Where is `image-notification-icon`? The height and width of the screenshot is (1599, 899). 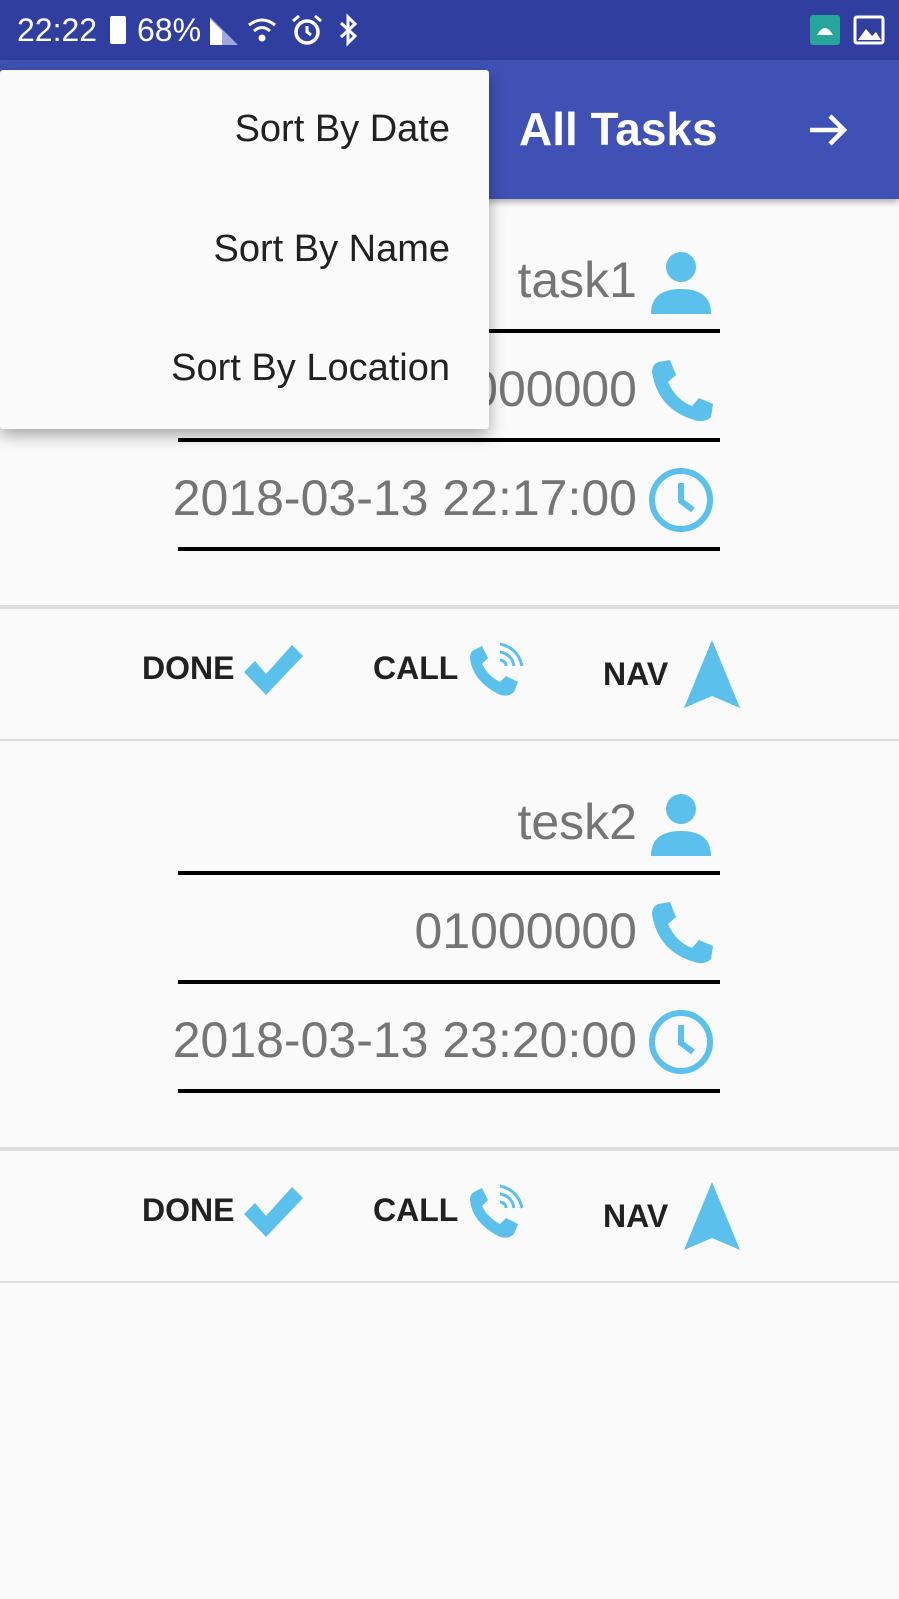
image-notification-icon is located at coordinates (869, 30).